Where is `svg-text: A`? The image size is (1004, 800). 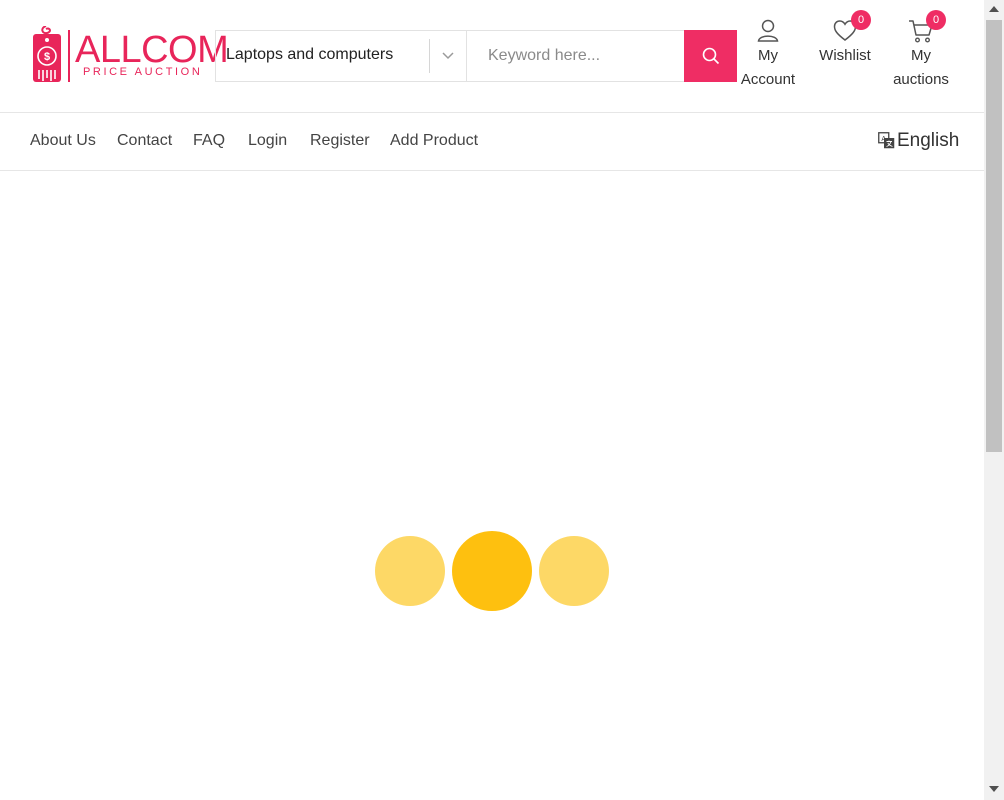
svg-text: A is located at coordinates (883, 139).